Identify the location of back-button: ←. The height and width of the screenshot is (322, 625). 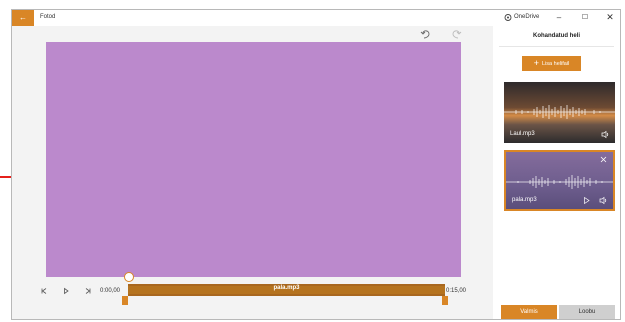
(23, 18).